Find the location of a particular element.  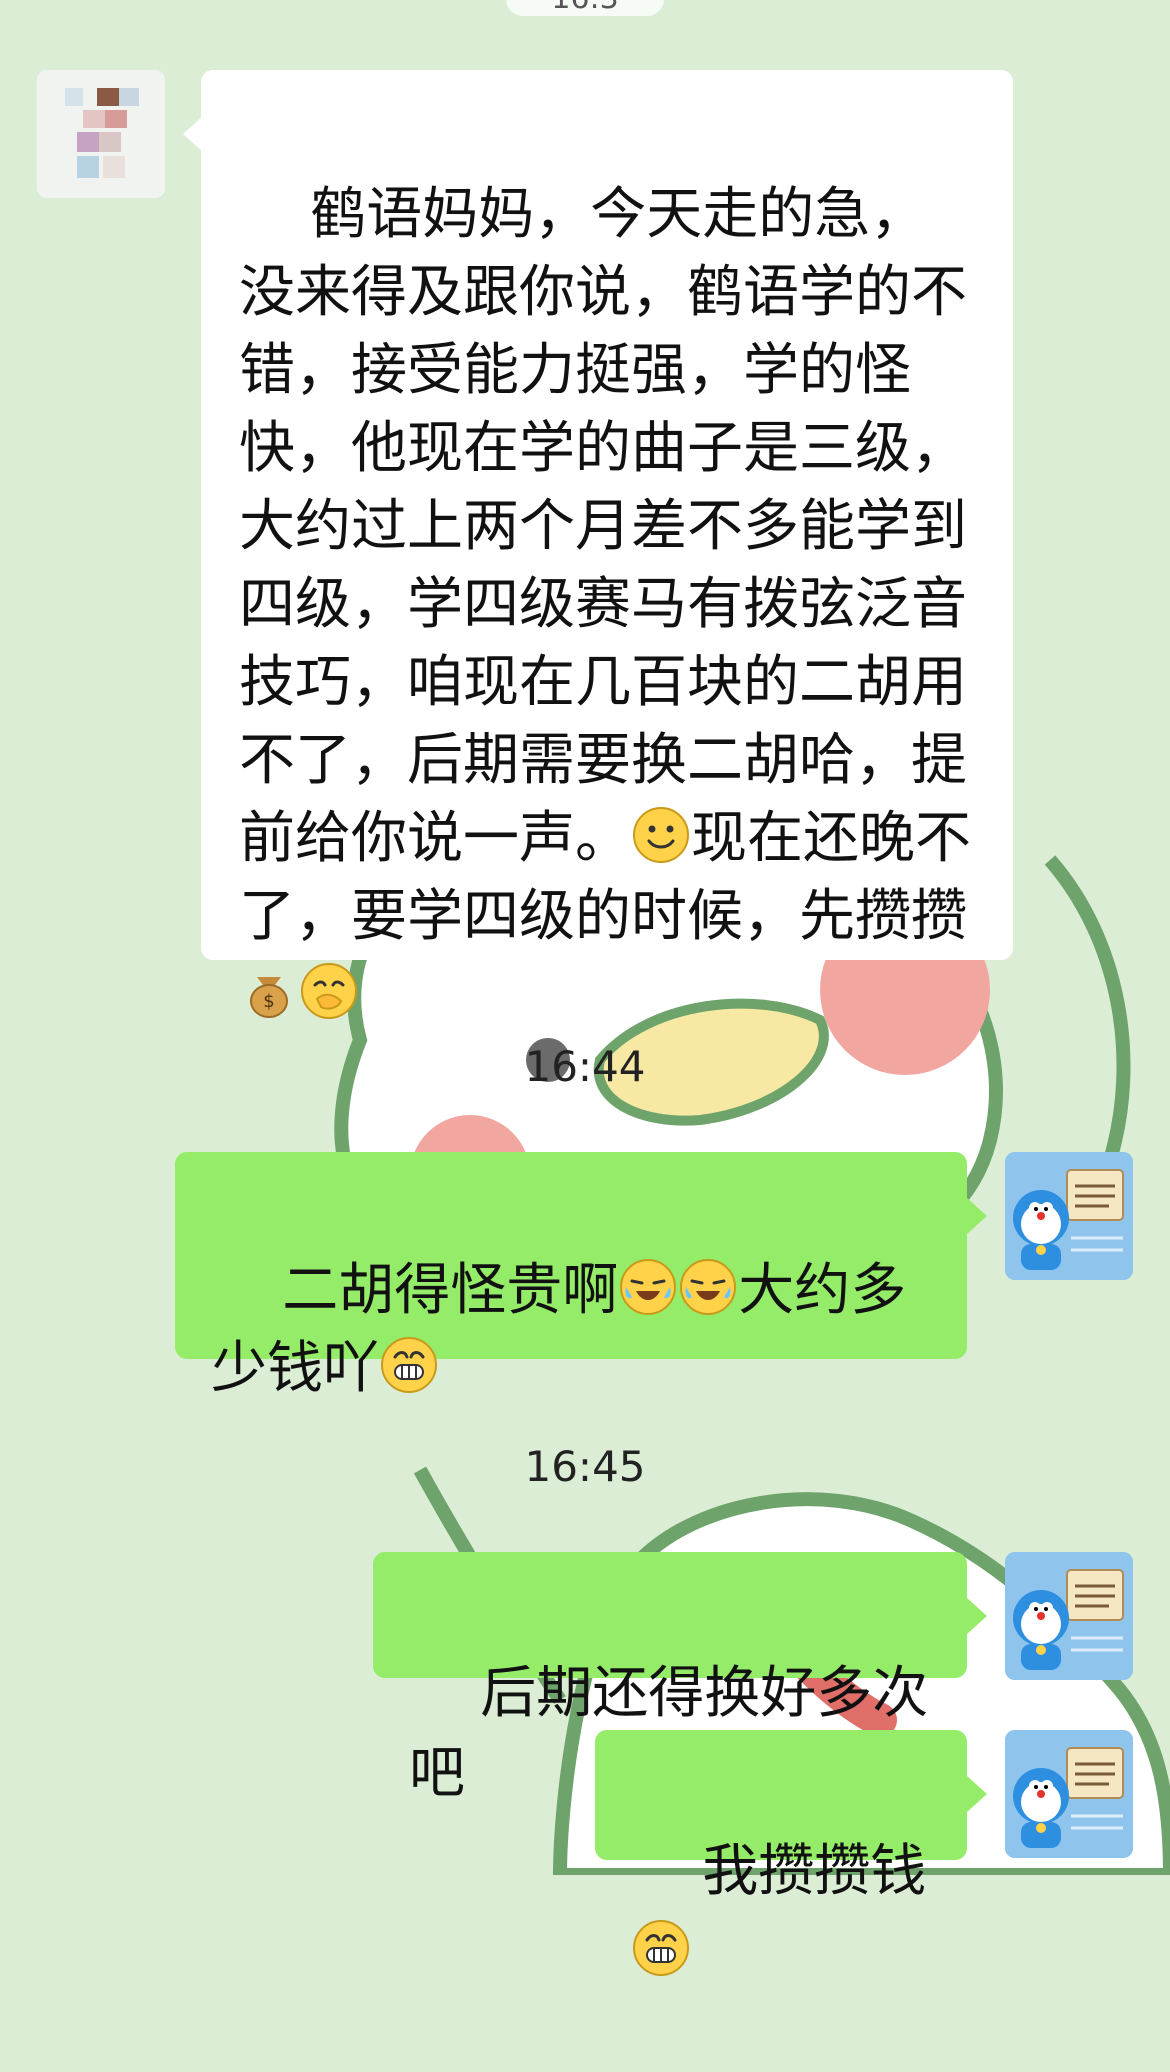

message-bubble-outgoing: 我攒攒钱 is located at coordinates (791, 1853).